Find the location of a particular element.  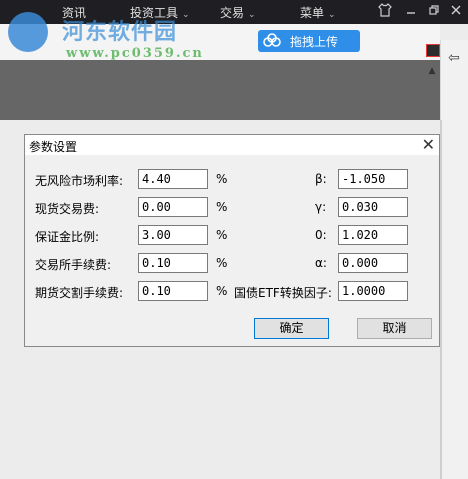

vertical-scrollbar is located at coordinates (441, 299).